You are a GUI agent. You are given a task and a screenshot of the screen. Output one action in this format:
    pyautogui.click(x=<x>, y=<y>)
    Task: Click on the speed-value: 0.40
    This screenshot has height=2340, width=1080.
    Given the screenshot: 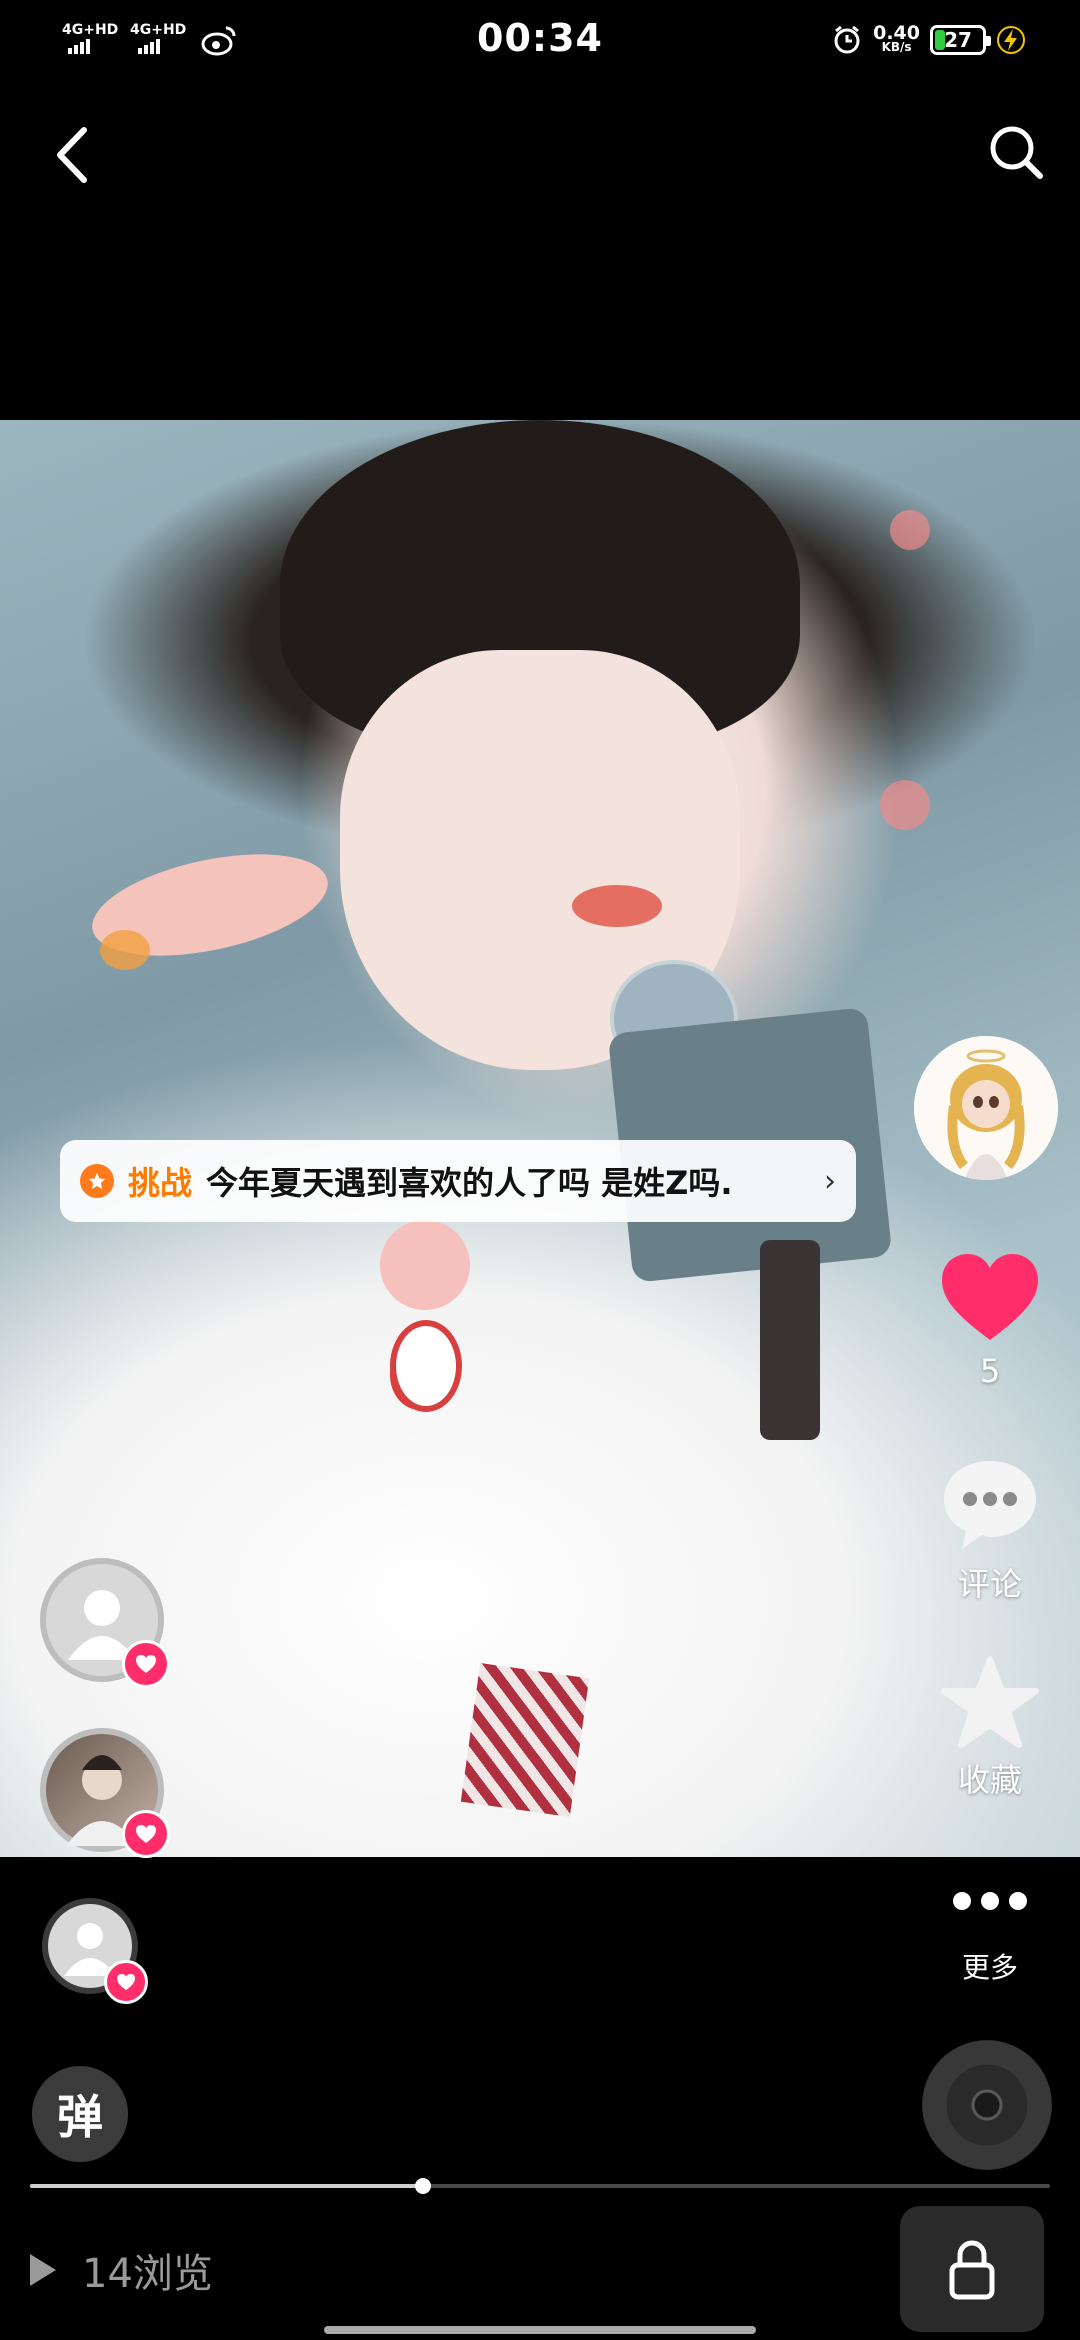 What is the action you would take?
    pyautogui.click(x=896, y=33)
    